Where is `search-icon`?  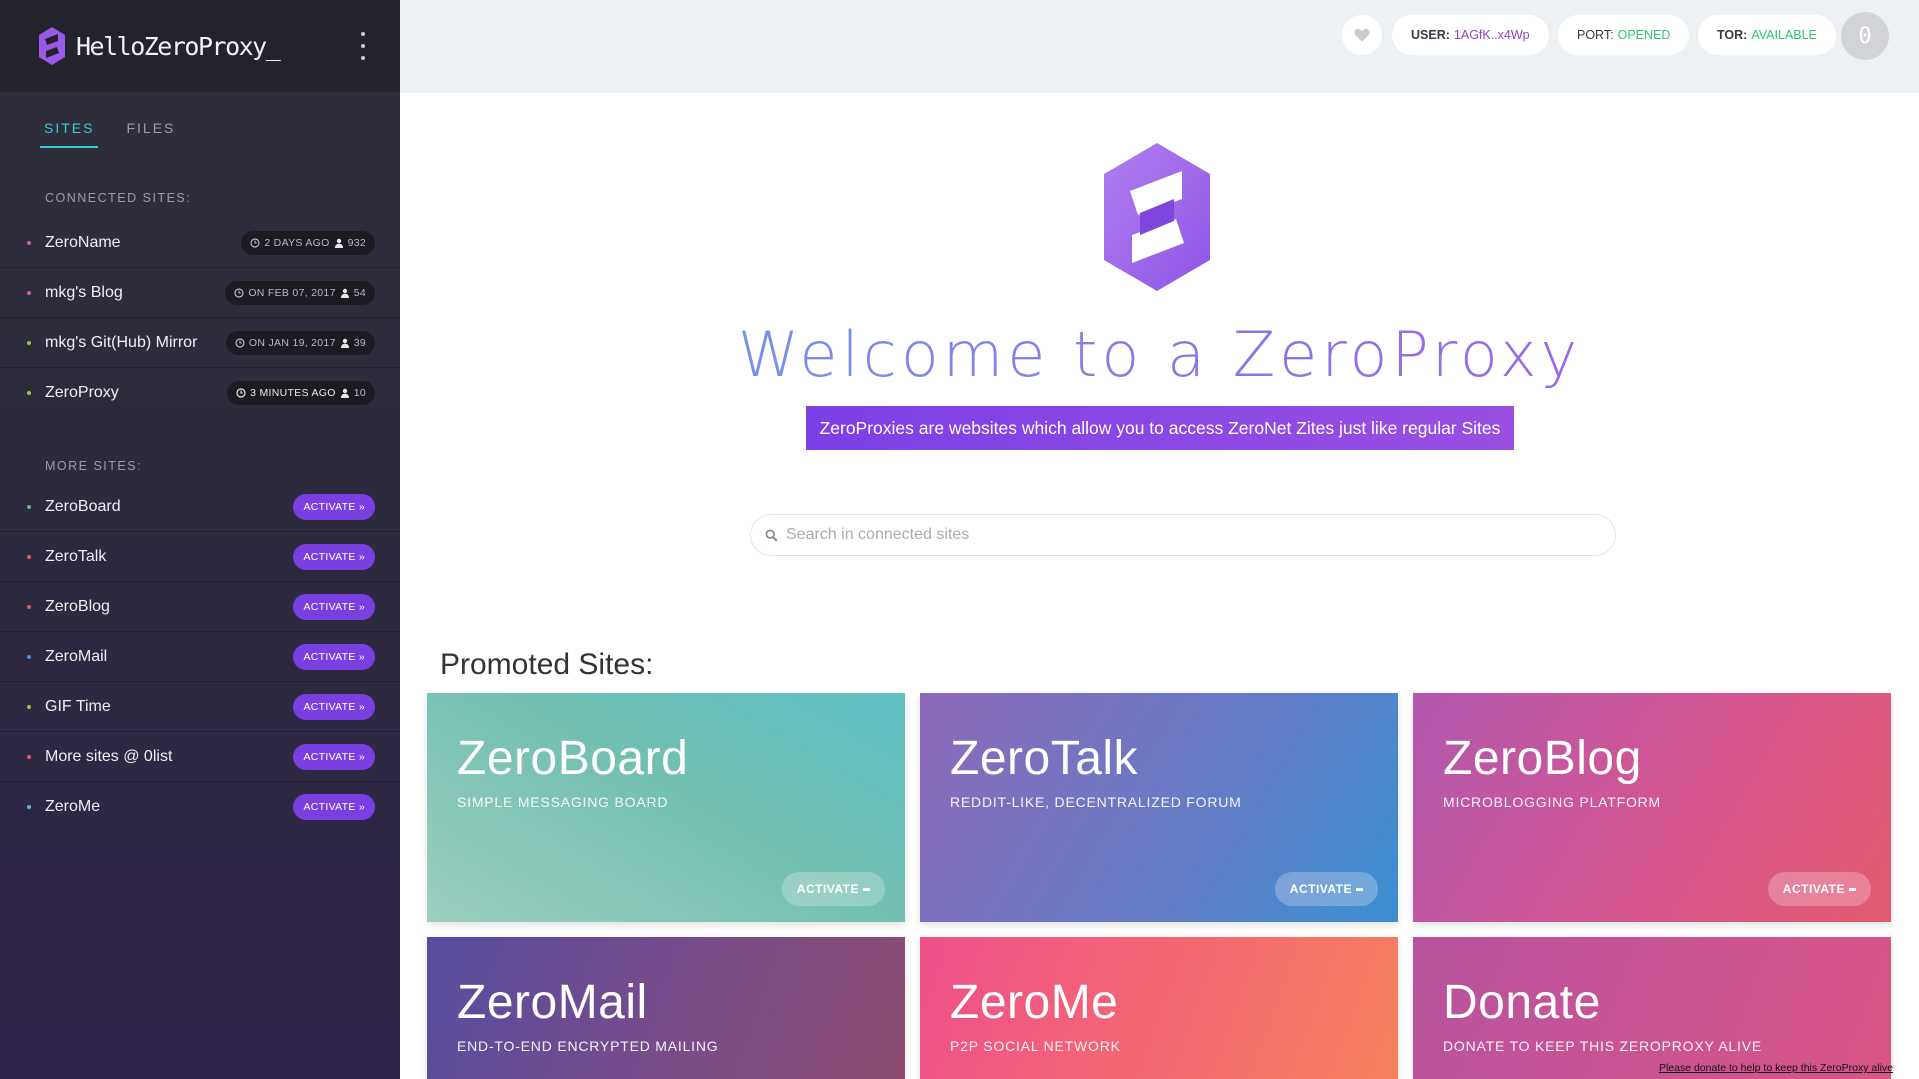
search-icon is located at coordinates (771, 535).